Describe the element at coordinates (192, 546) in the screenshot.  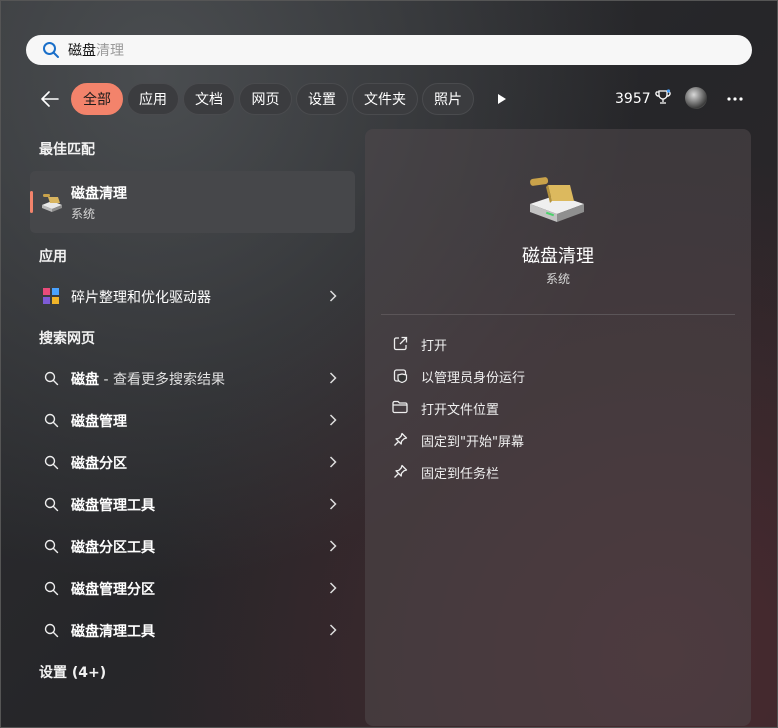
I see `web-search-result: 磁盘分区工具` at that location.